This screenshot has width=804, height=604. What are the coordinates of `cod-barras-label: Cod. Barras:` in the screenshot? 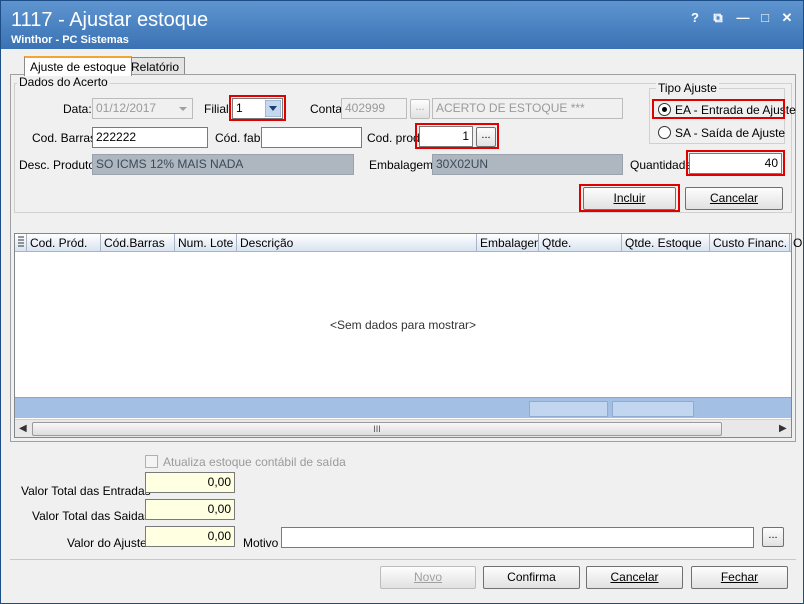 It's located at (66, 138).